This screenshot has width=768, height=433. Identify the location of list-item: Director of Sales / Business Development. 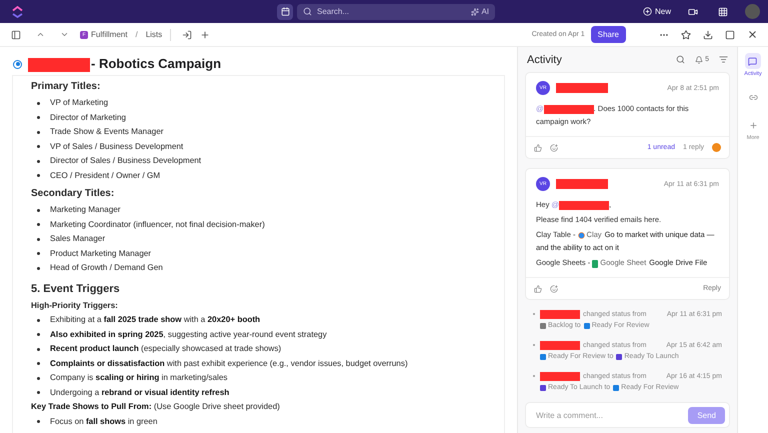
(126, 161).